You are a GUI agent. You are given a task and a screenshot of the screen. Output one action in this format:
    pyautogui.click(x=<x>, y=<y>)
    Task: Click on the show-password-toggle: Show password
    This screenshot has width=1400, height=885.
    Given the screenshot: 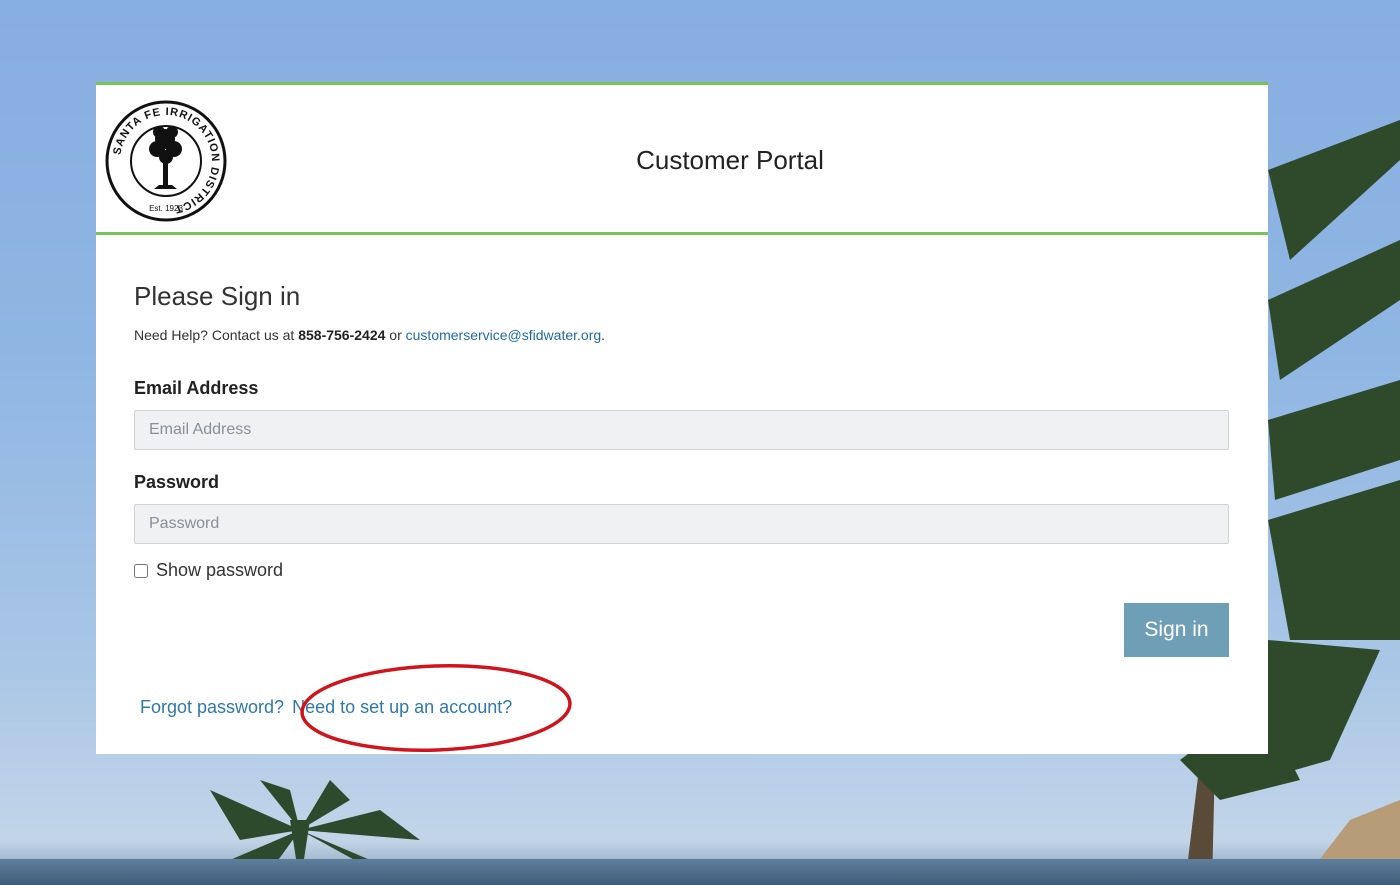 What is the action you would take?
    pyautogui.click(x=208, y=570)
    